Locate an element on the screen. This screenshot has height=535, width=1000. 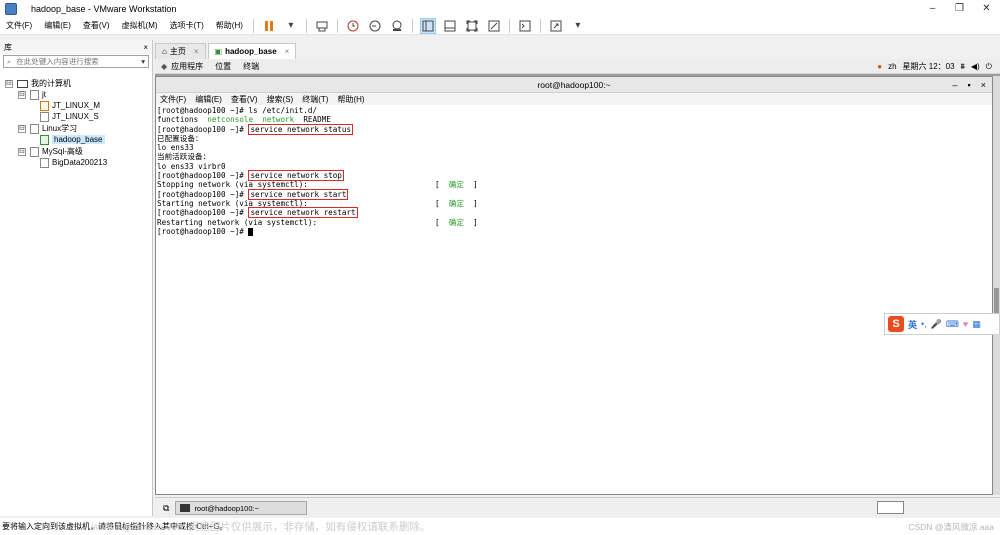
sogou-logo-icon: S is located at coordinates (896, 324).